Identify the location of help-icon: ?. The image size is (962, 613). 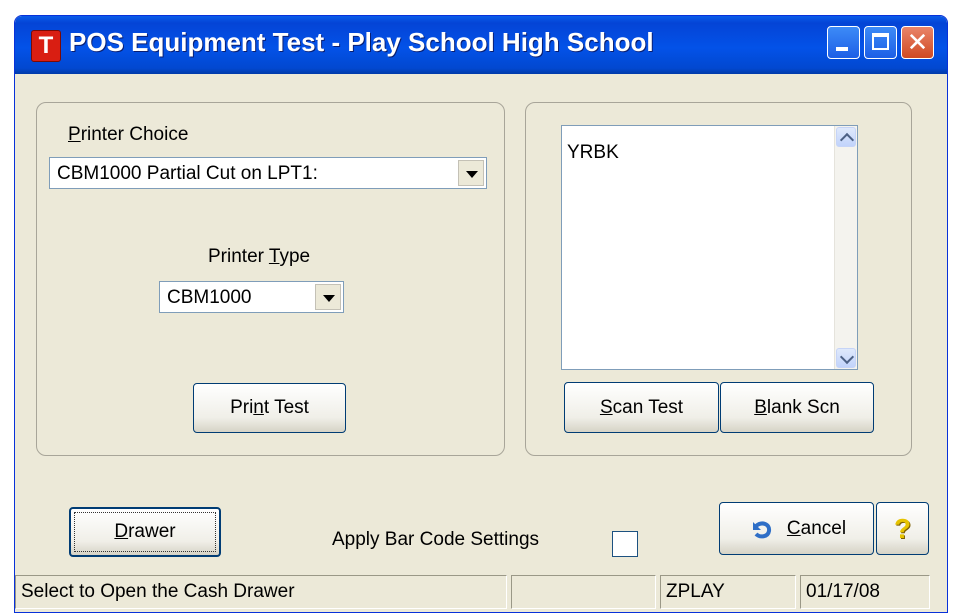
(902, 528).